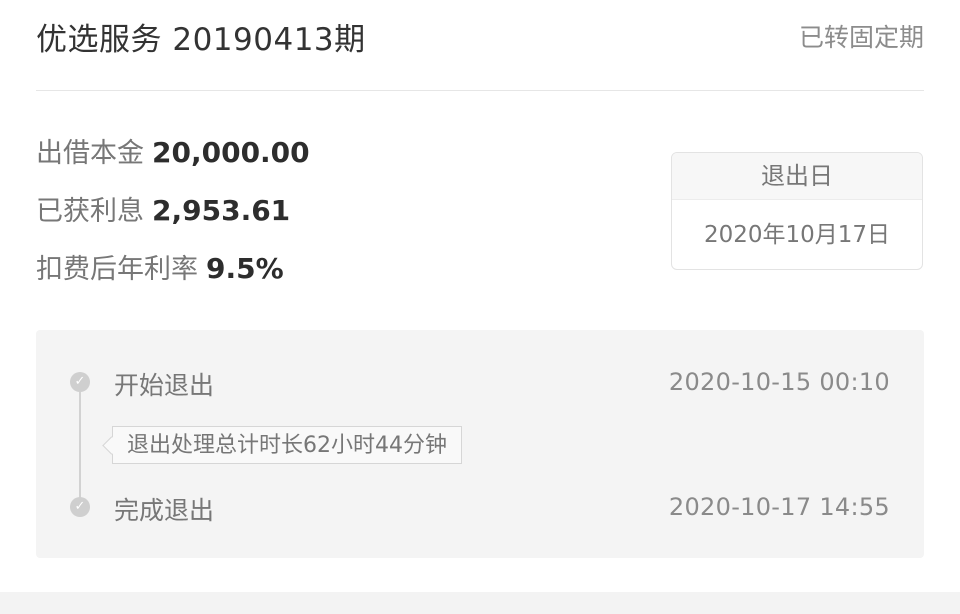 This screenshot has width=960, height=614. What do you see at coordinates (797, 211) in the screenshot?
I see `exit-date-card: 退出日 2020年10月17日` at bounding box center [797, 211].